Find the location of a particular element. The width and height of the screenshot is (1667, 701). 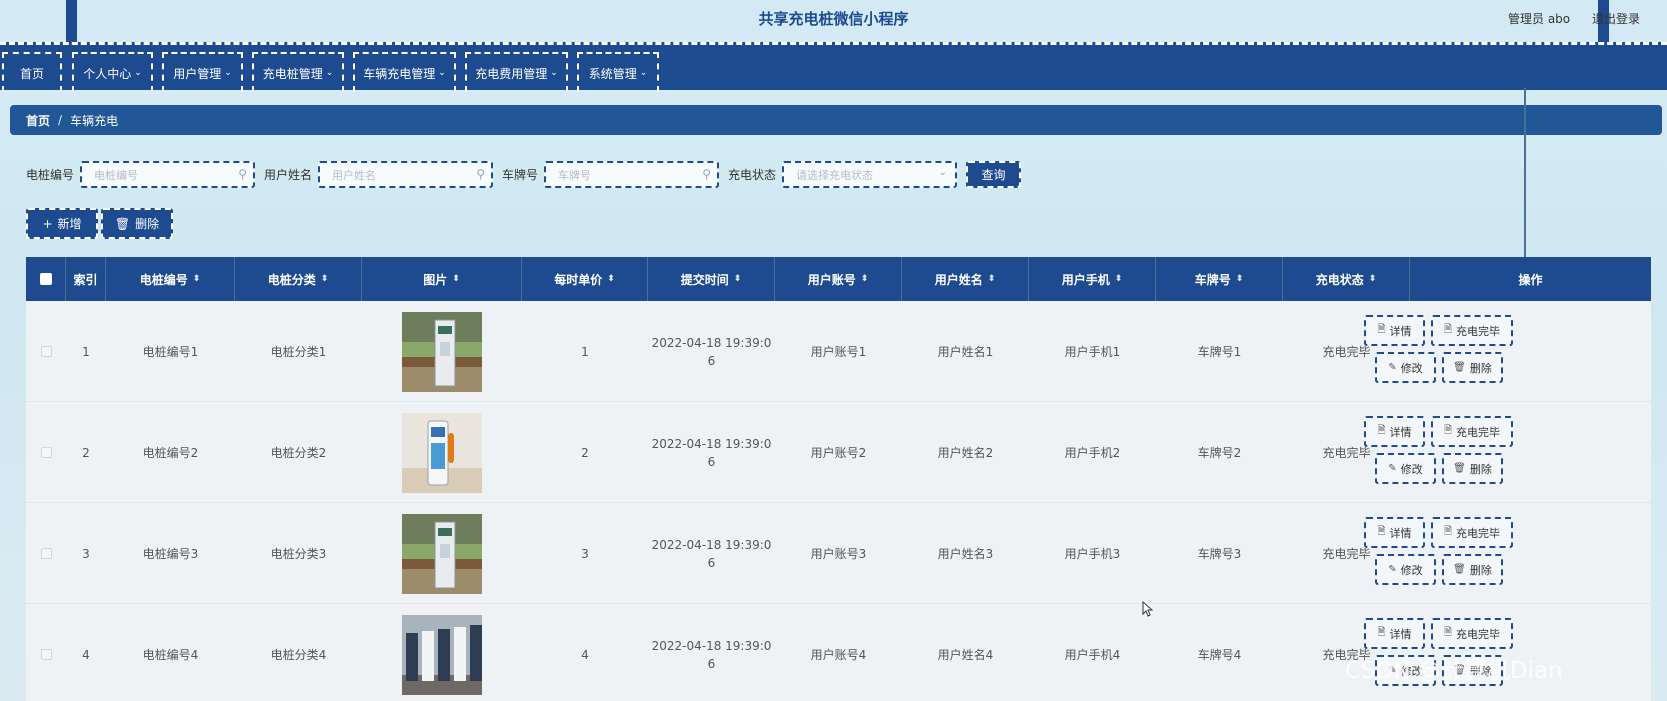

cell-user-name: 用户姓名2 is located at coordinates (965, 453).